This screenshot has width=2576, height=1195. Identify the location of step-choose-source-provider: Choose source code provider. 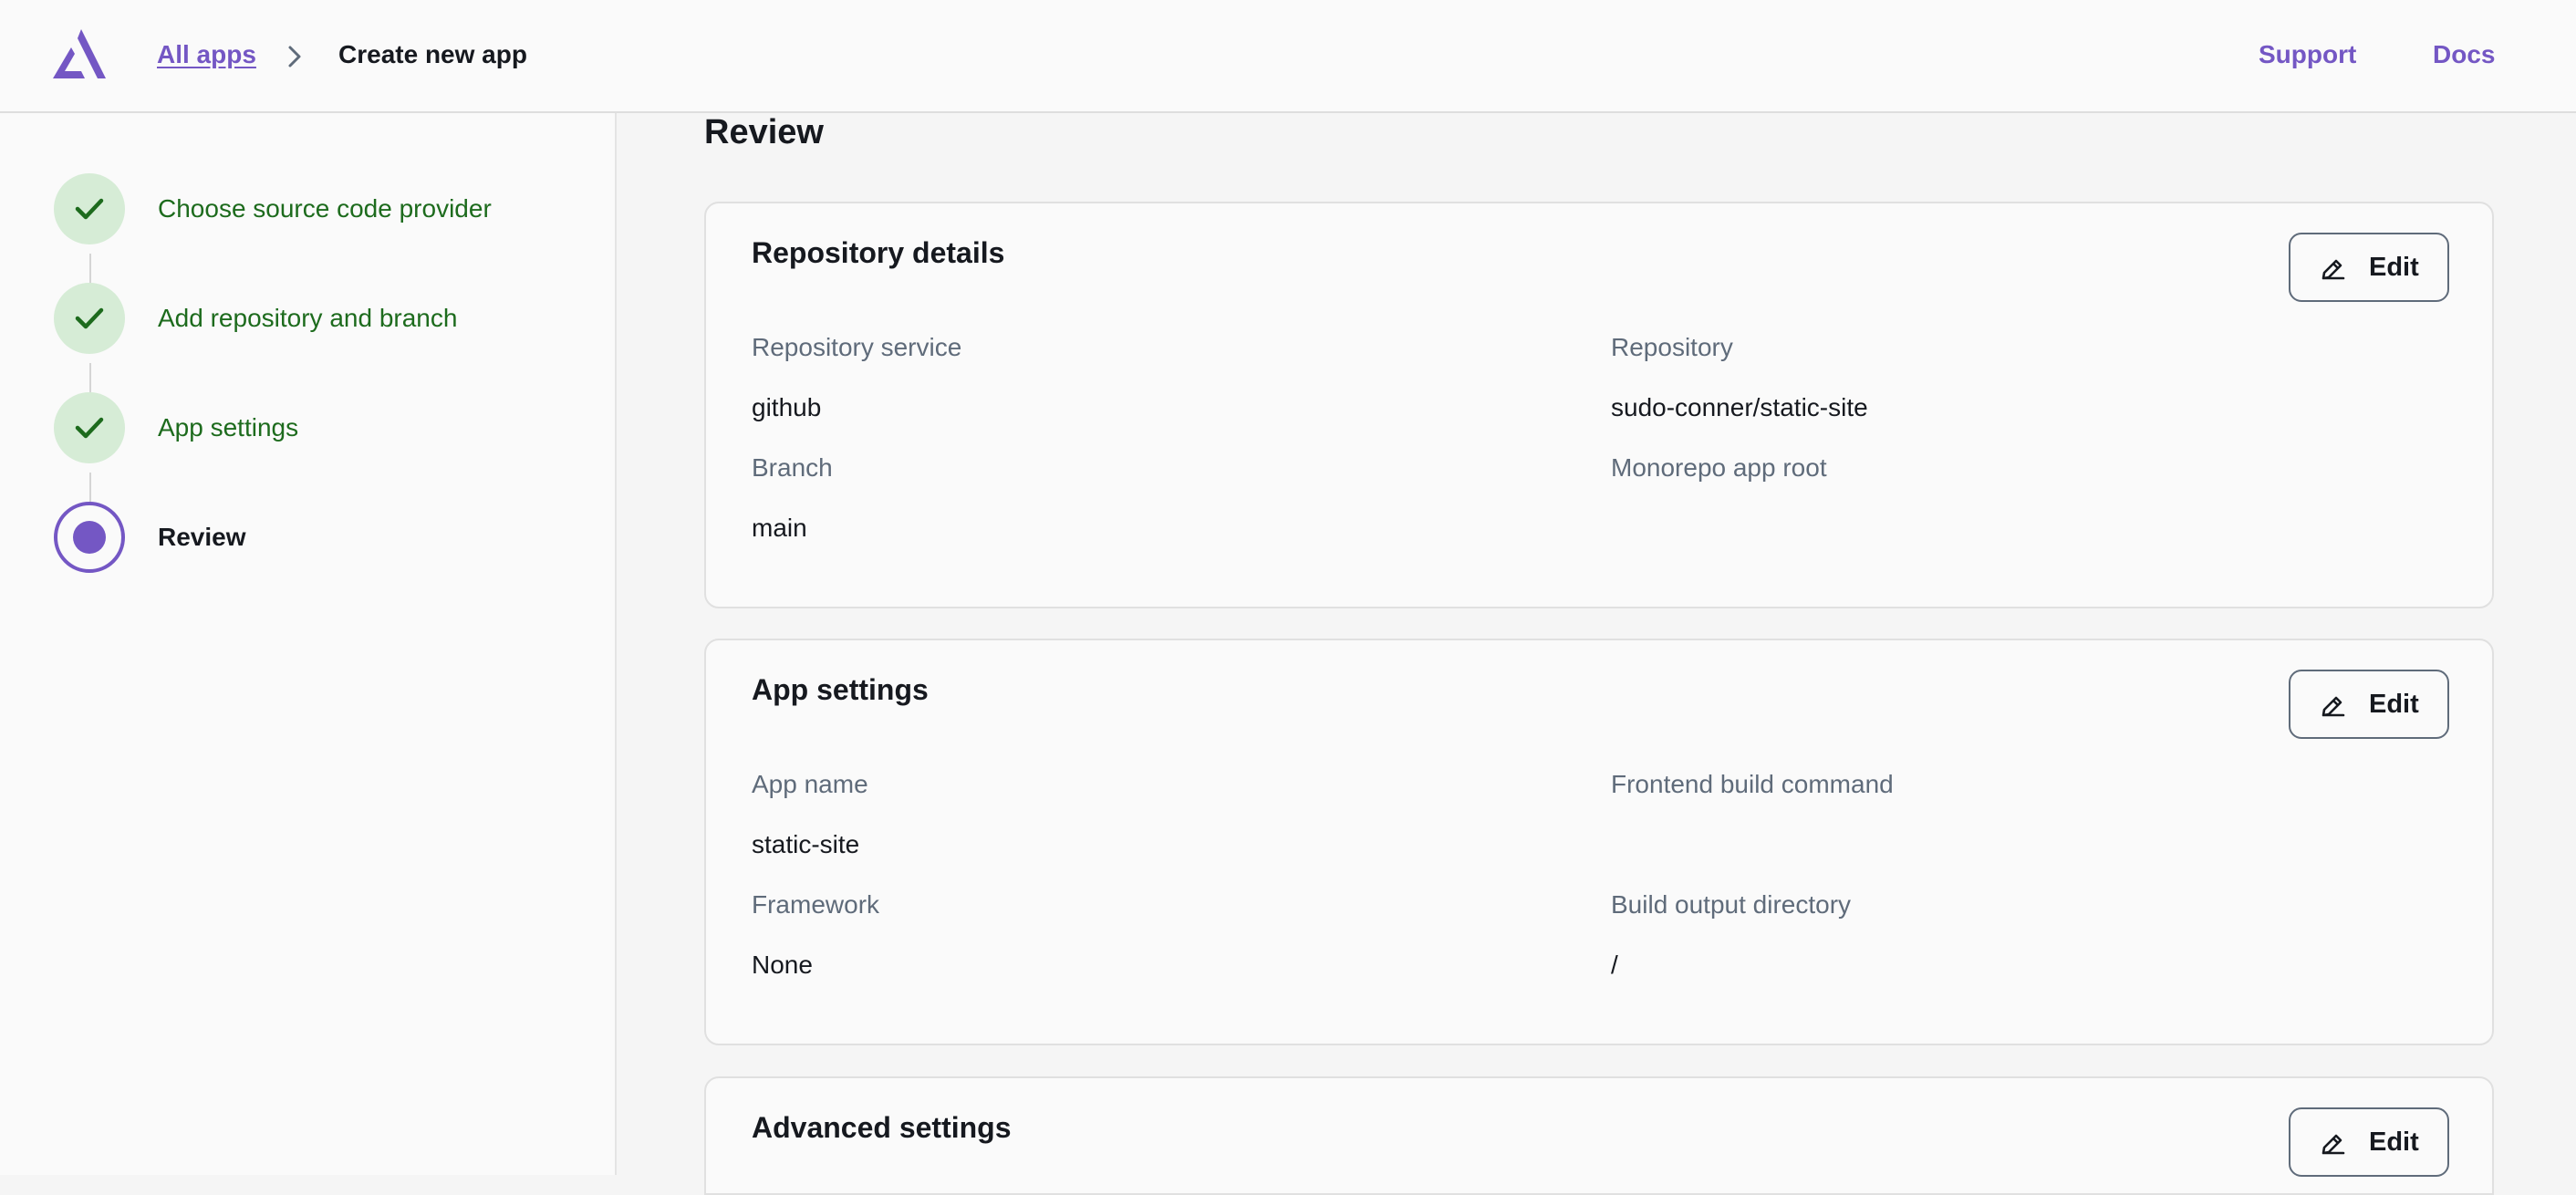
(308, 208).